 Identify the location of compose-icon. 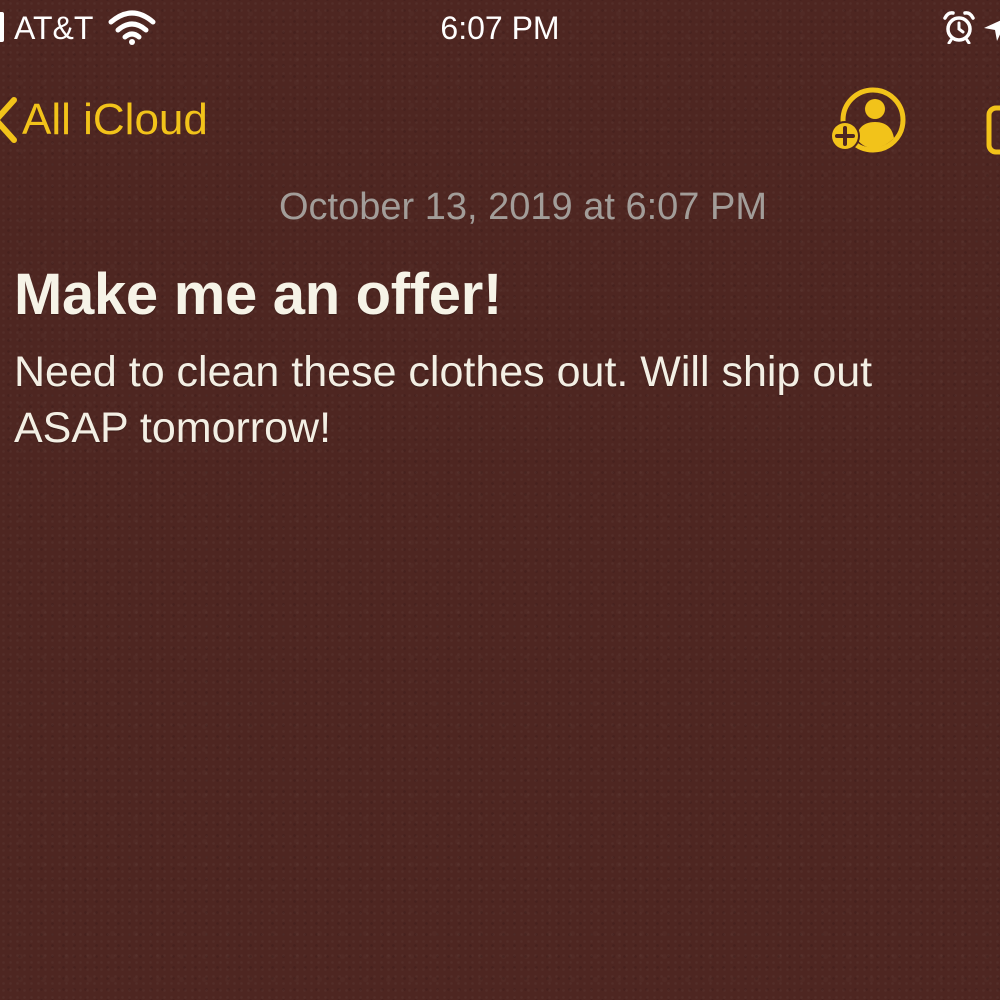
(993, 128).